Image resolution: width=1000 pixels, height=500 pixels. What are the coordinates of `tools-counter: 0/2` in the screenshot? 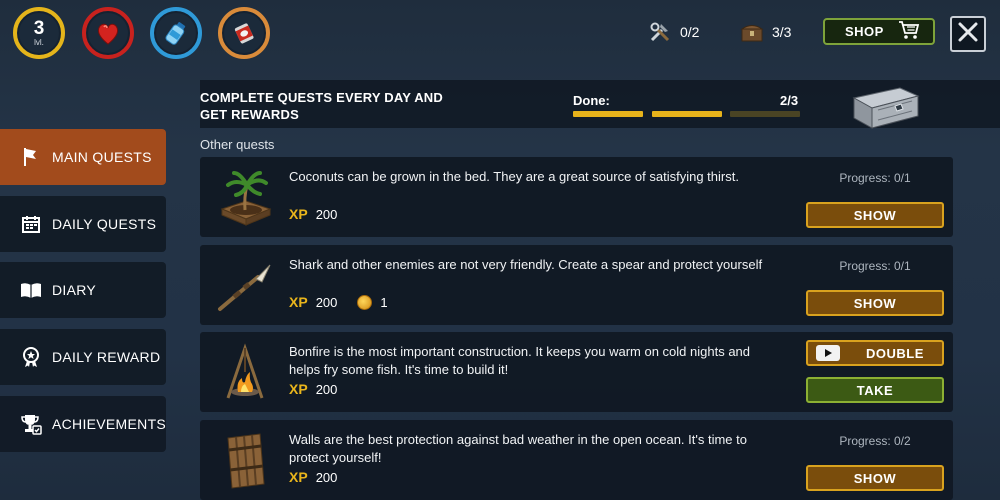 It's located at (673, 32).